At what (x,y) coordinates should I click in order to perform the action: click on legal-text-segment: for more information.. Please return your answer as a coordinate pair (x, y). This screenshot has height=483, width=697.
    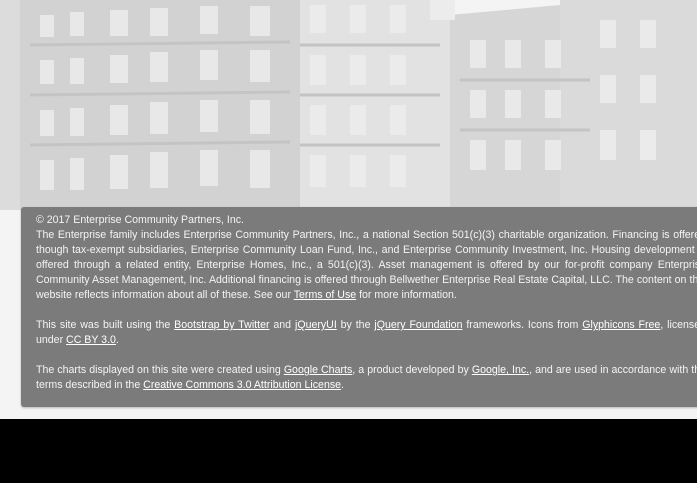
    Looking at the image, I should click on (406, 295).